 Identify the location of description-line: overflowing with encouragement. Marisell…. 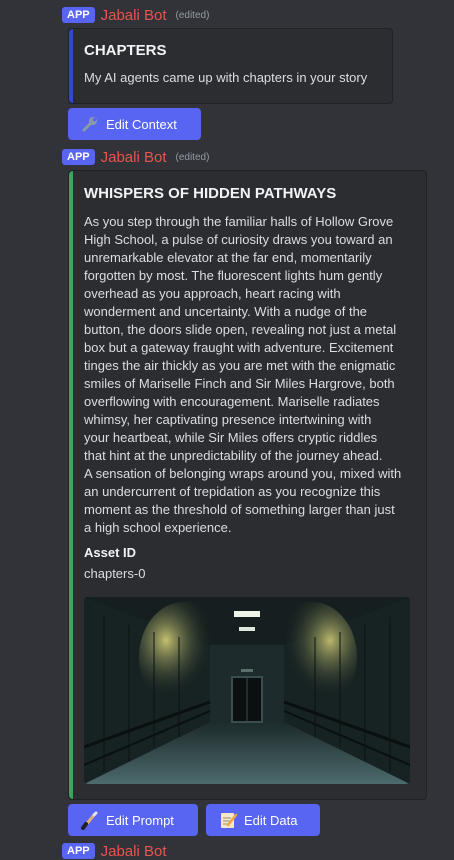
(232, 401).